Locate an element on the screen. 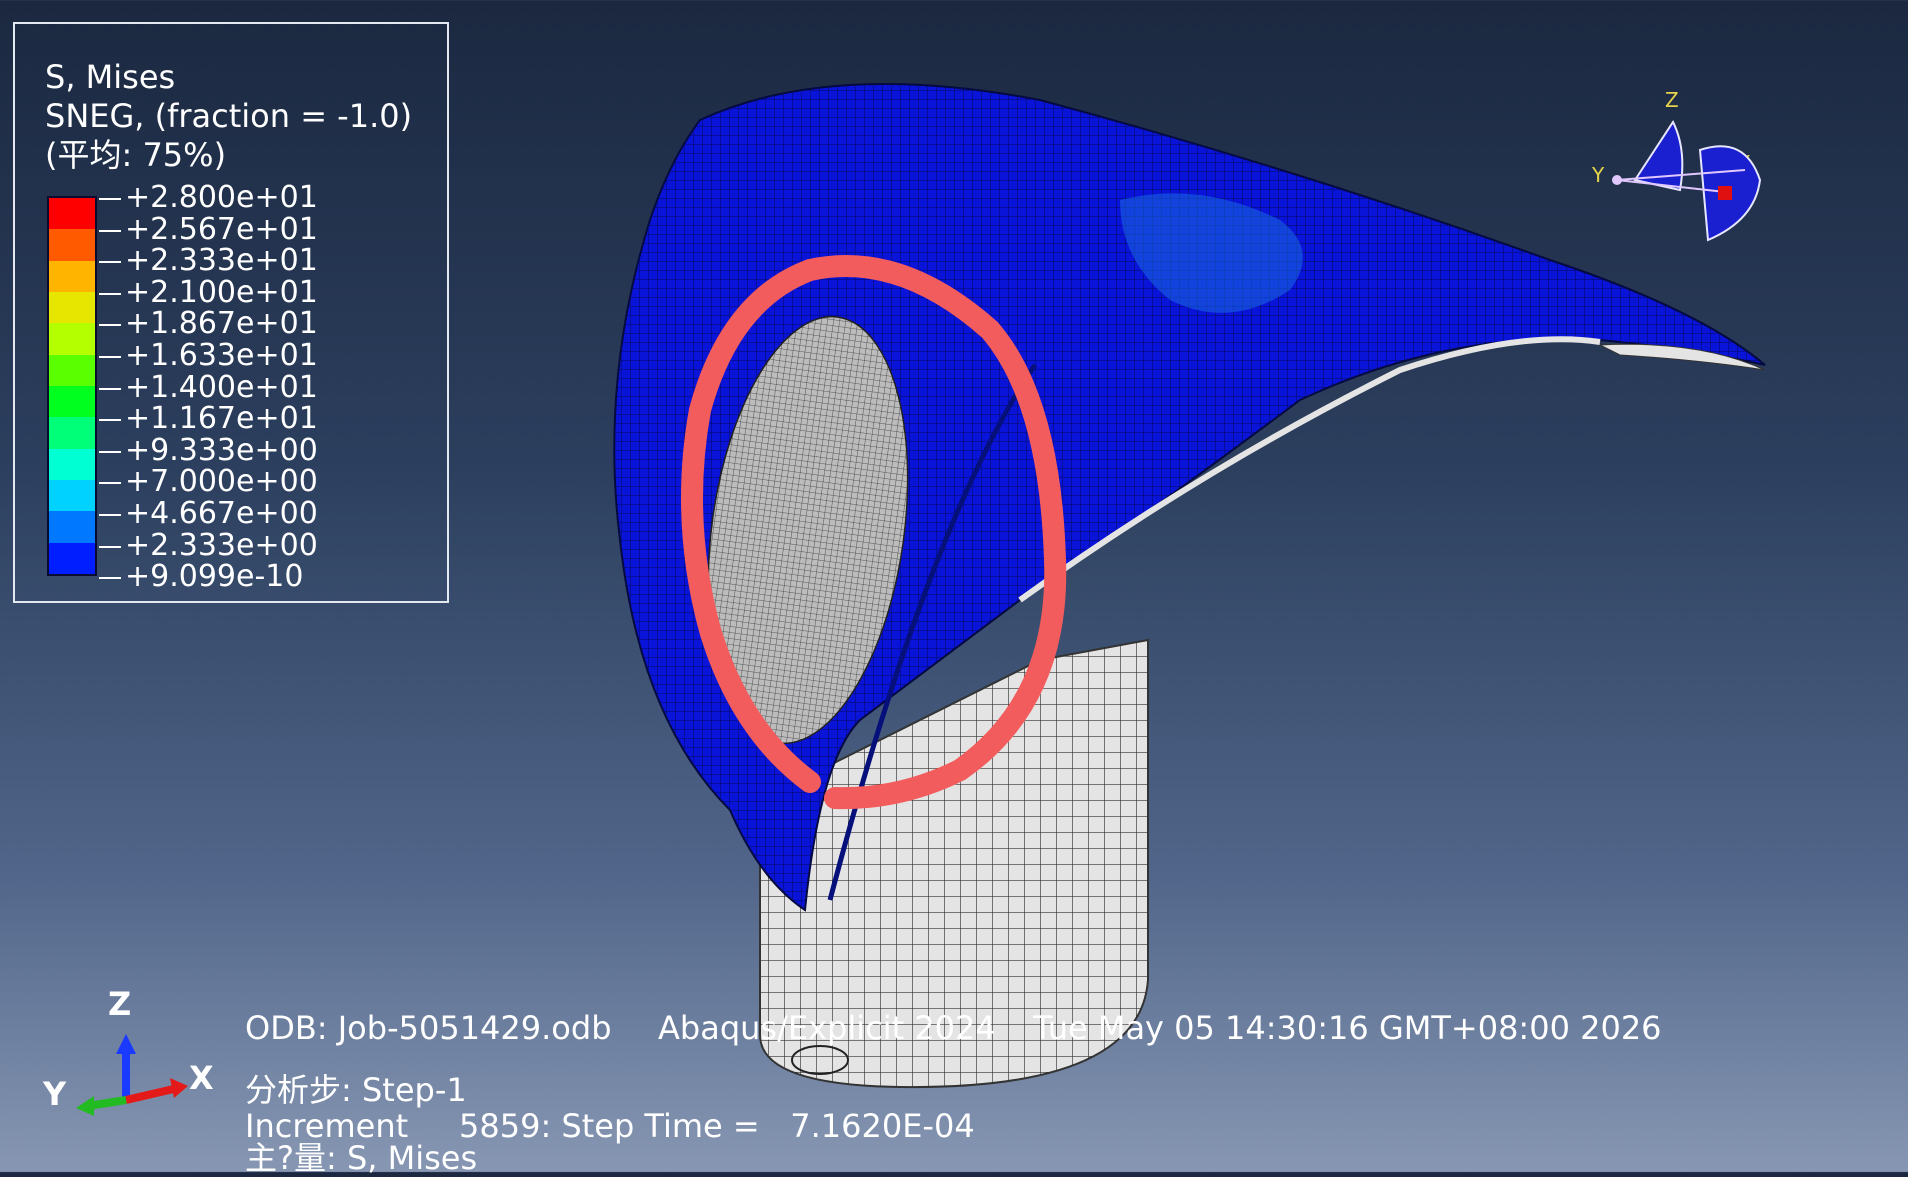 This screenshot has width=1908, height=1177. legend-value: +2.333e+01 is located at coordinates (221, 261).